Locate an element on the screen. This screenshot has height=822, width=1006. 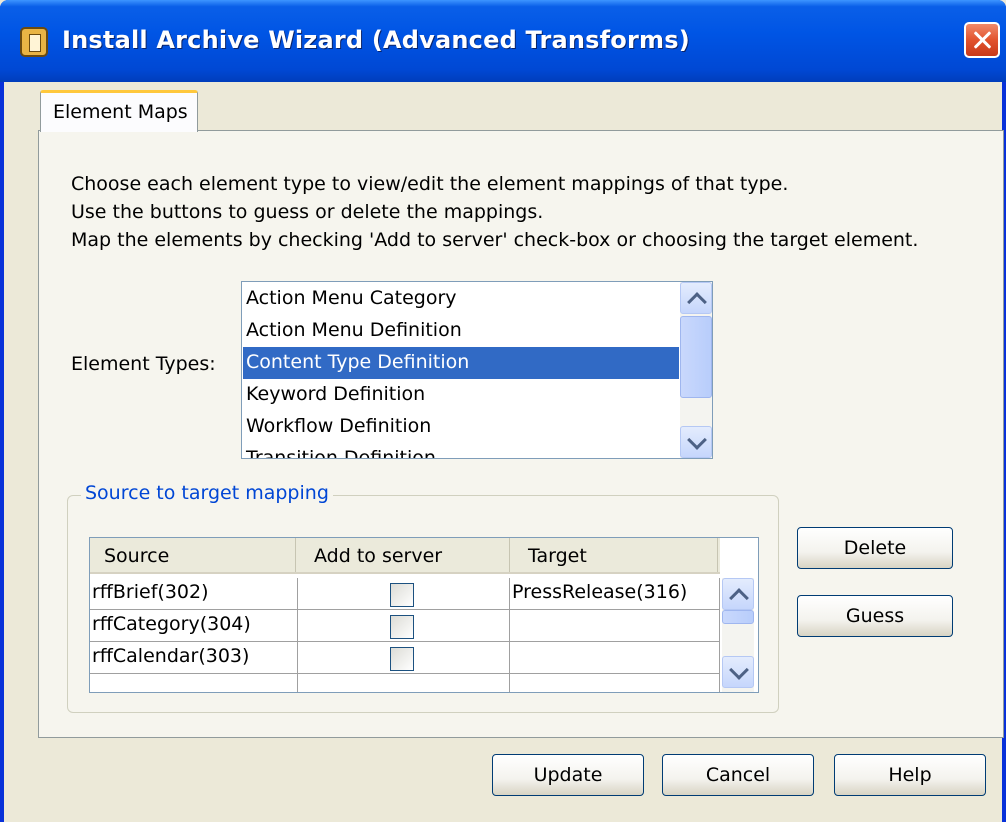
list-item: Keyword Definition is located at coordinates (461, 395).